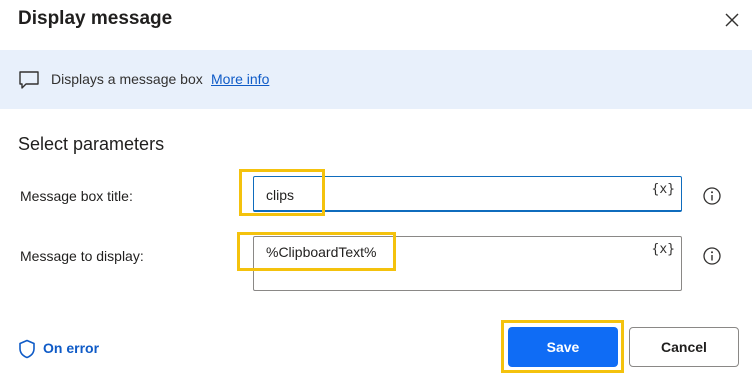  What do you see at coordinates (29, 80) in the screenshot?
I see `message-icon` at bounding box center [29, 80].